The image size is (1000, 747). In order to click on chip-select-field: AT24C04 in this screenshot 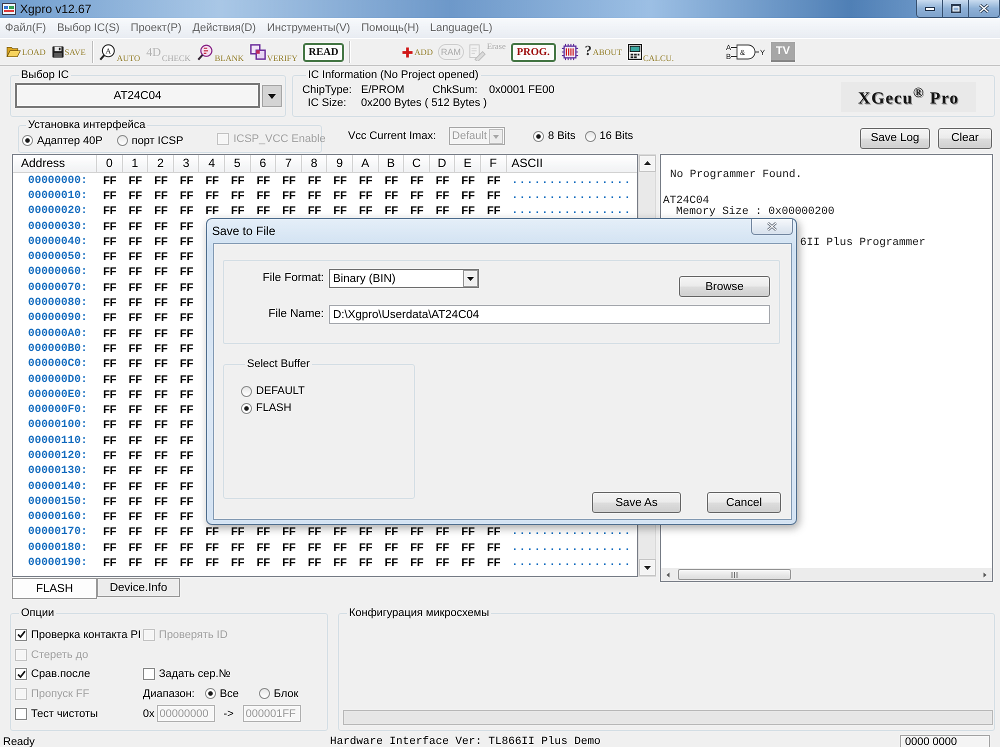, I will do `click(137, 95)`.